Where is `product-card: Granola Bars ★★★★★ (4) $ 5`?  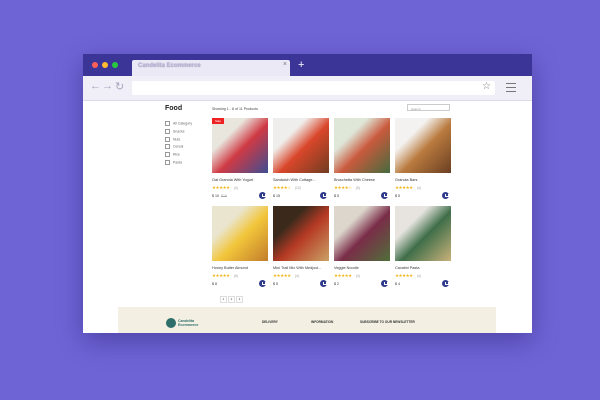 product-card: Granola Bars ★★★★★ (4) $ 5 is located at coordinates (423, 158).